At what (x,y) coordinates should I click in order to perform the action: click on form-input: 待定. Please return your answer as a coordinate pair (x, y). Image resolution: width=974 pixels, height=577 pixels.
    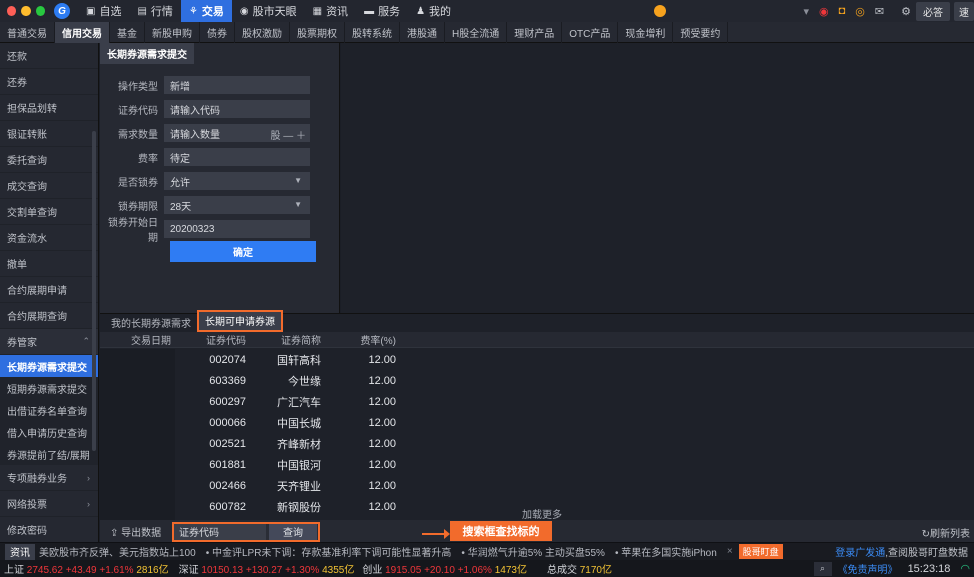
    Looking at the image, I should click on (237, 157).